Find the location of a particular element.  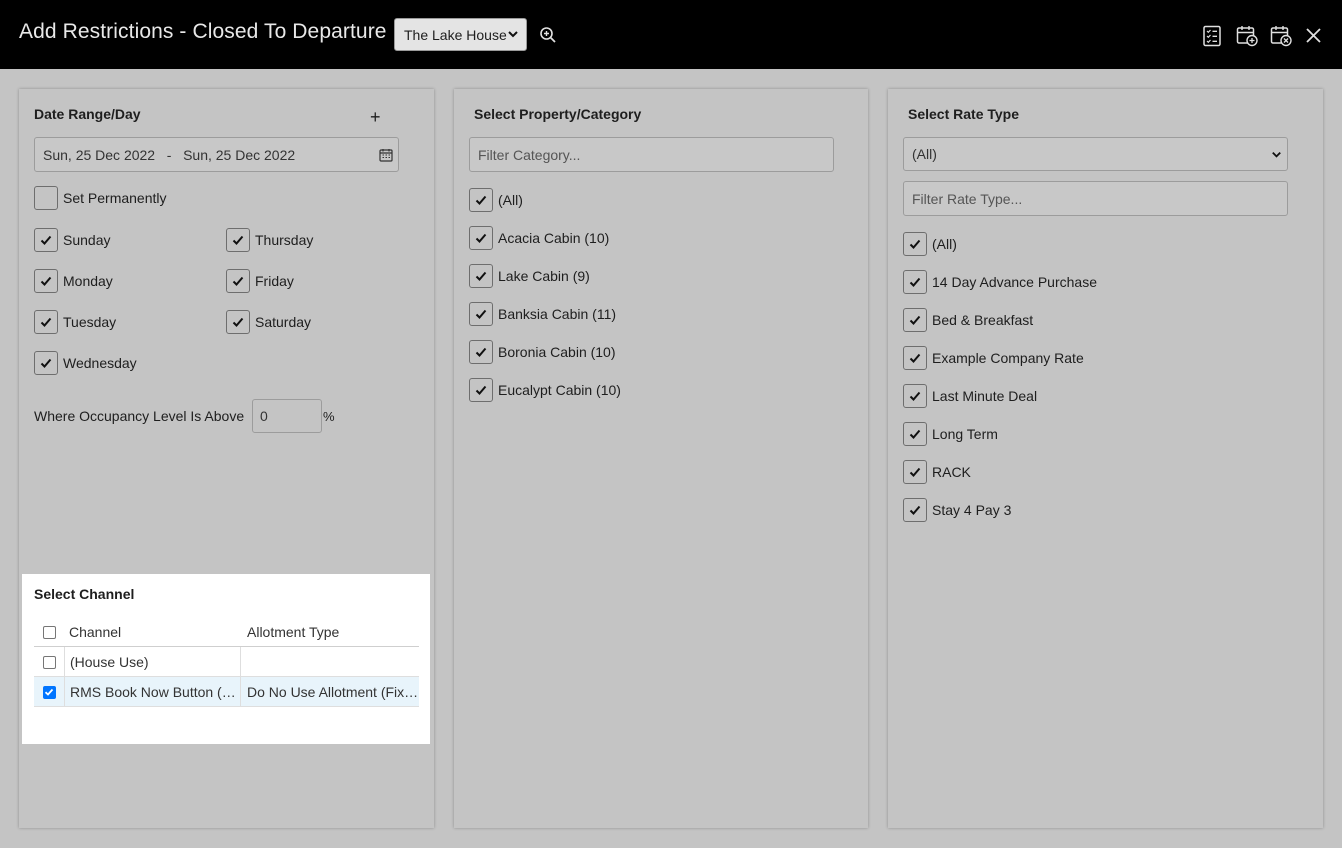

sunday-label: Sunday is located at coordinates (87, 240).